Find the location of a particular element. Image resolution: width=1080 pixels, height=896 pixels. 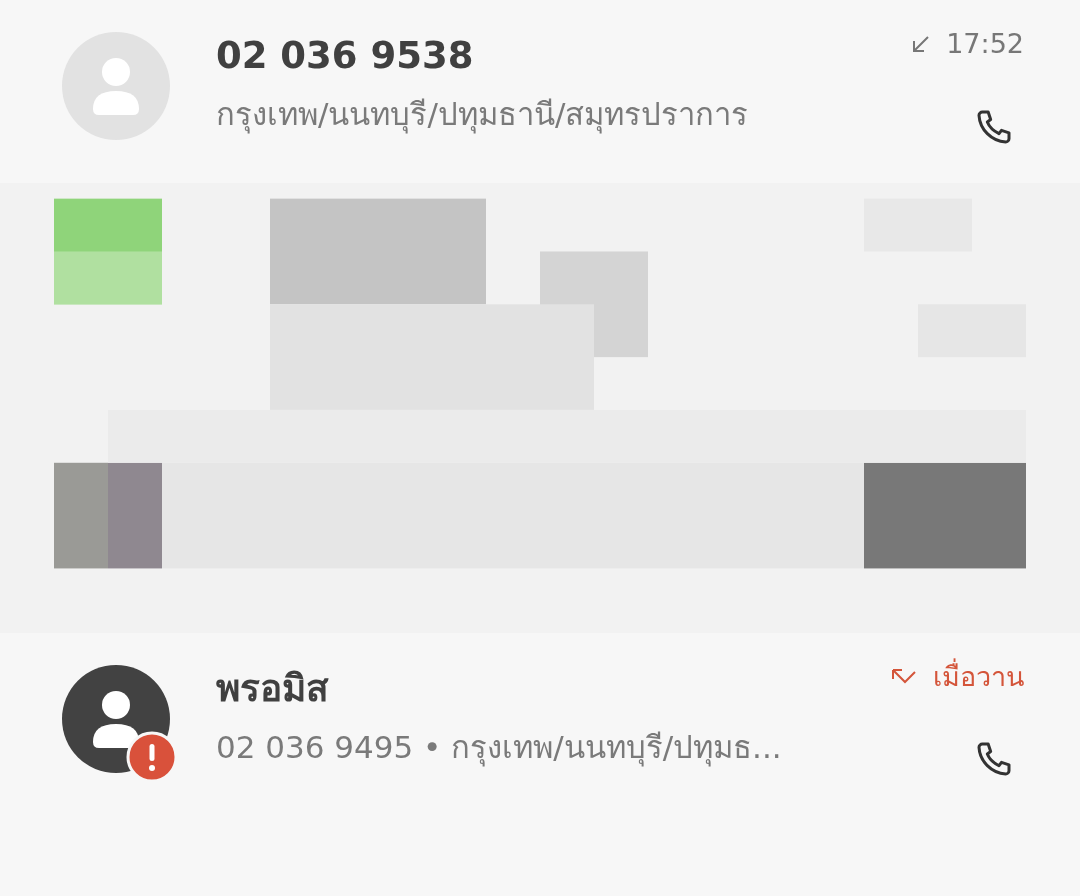

warning-badge-icon is located at coordinates (152, 756).